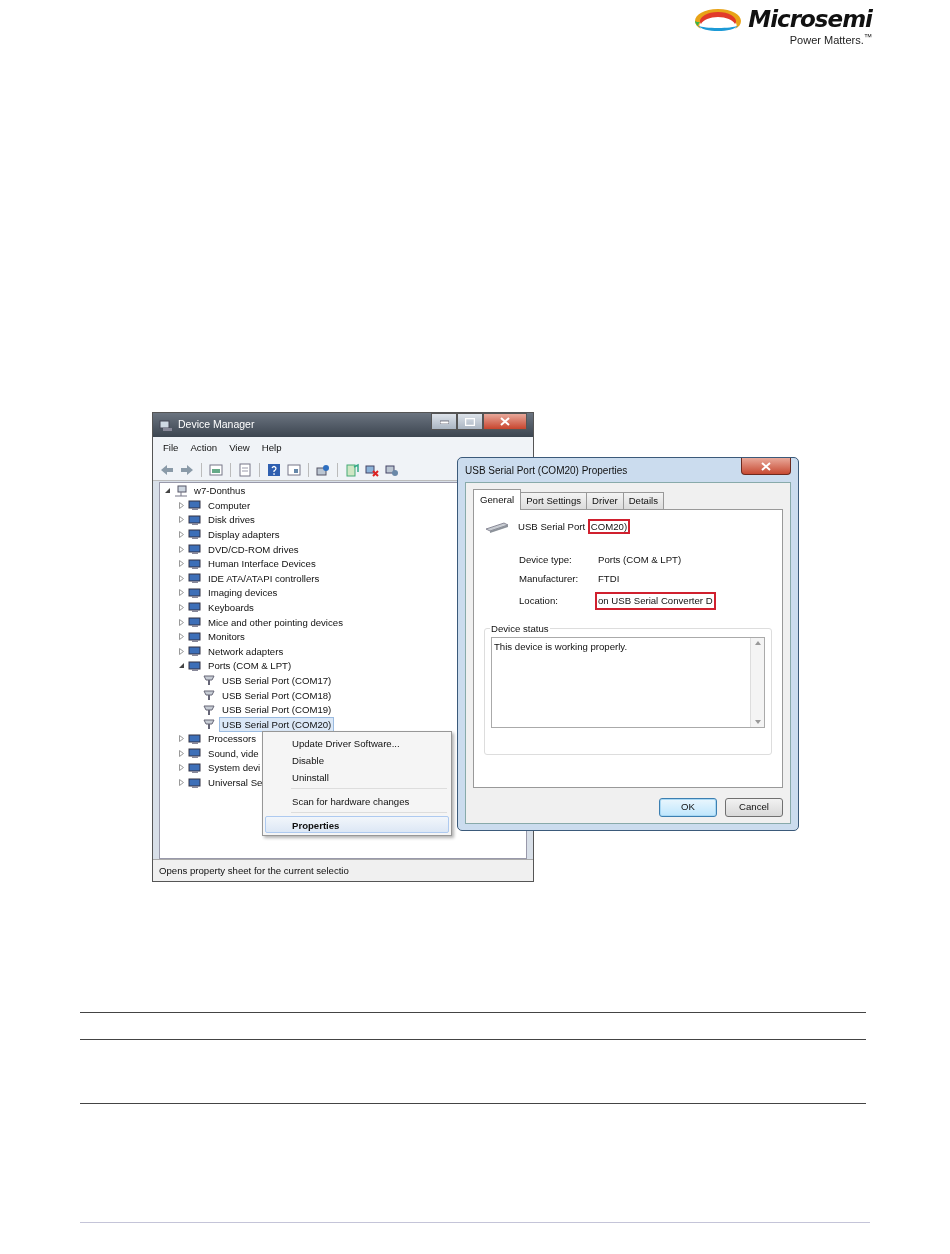 This screenshot has width=950, height=1254. I want to click on serial-port-icon, so click(497, 527).